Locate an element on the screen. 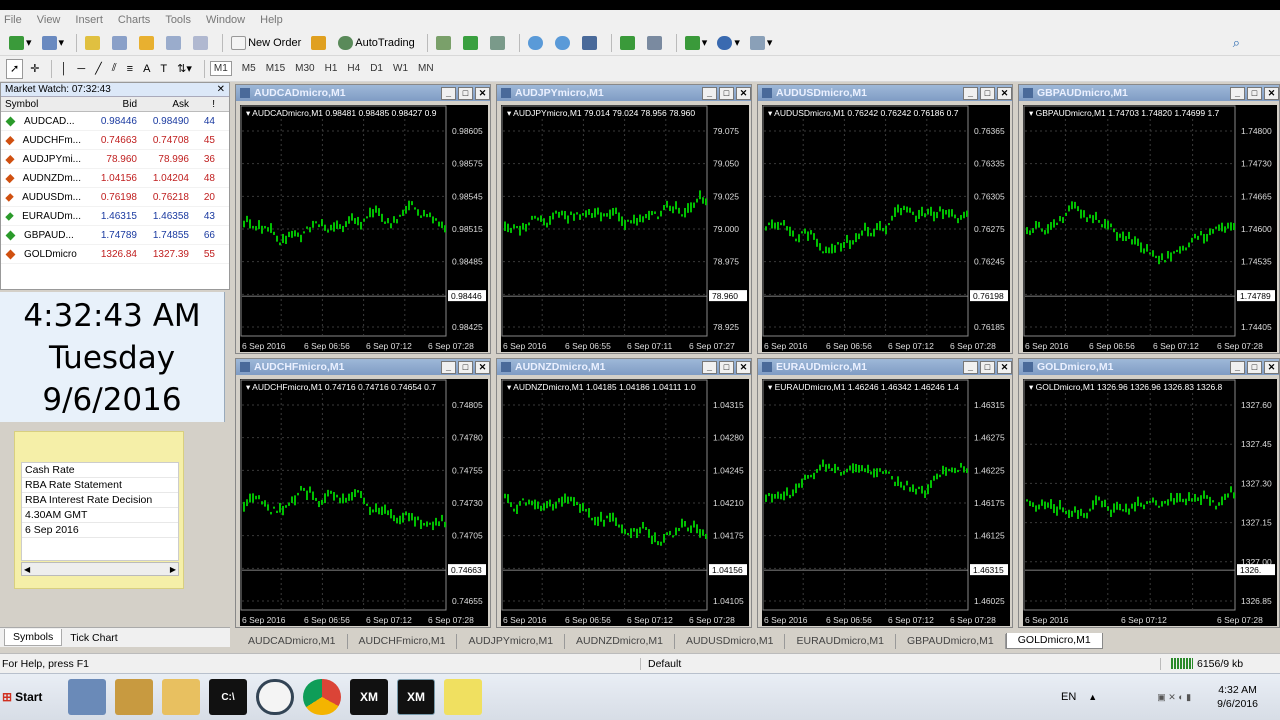 This screenshot has height=720, width=1280. window-tab: AUDNZDmicro,M1 is located at coordinates (620, 641).